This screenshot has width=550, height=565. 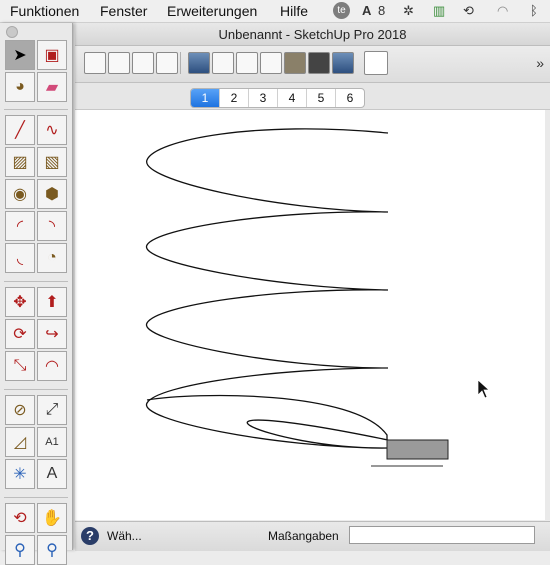 I want to click on adobe-icon: A, so click(x=366, y=10).